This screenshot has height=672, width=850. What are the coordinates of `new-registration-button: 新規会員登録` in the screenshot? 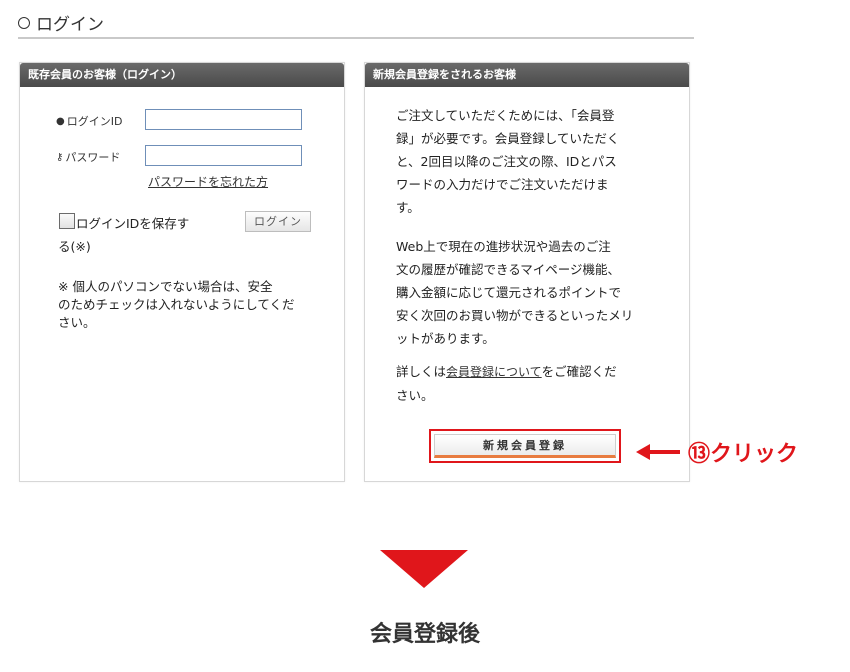 It's located at (525, 446).